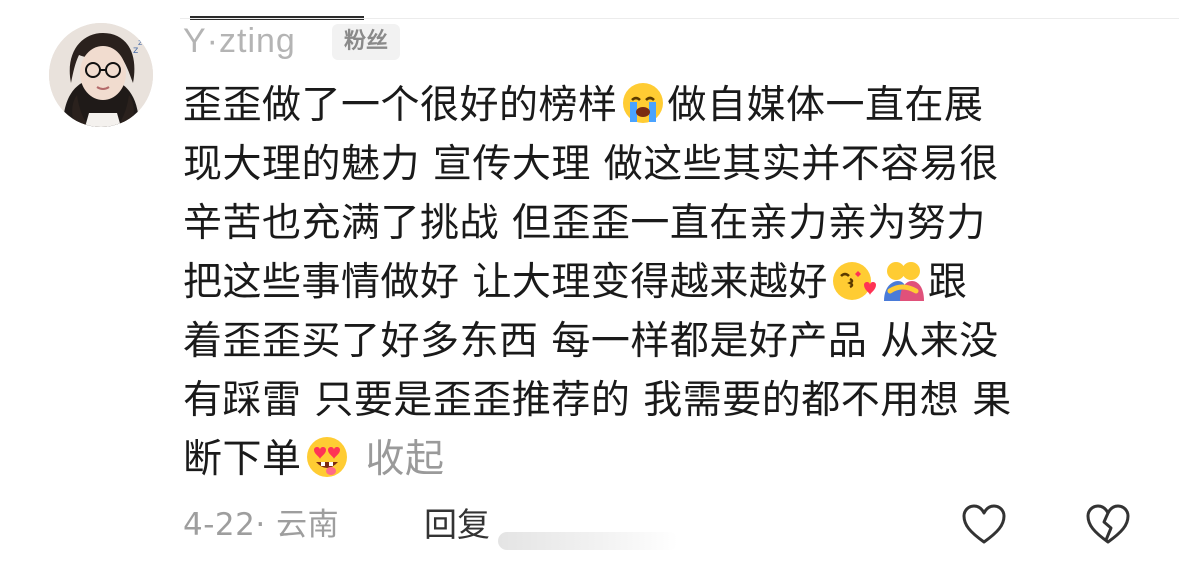  What do you see at coordinates (457, 525) in the screenshot?
I see `reply-button: 回复` at bounding box center [457, 525].